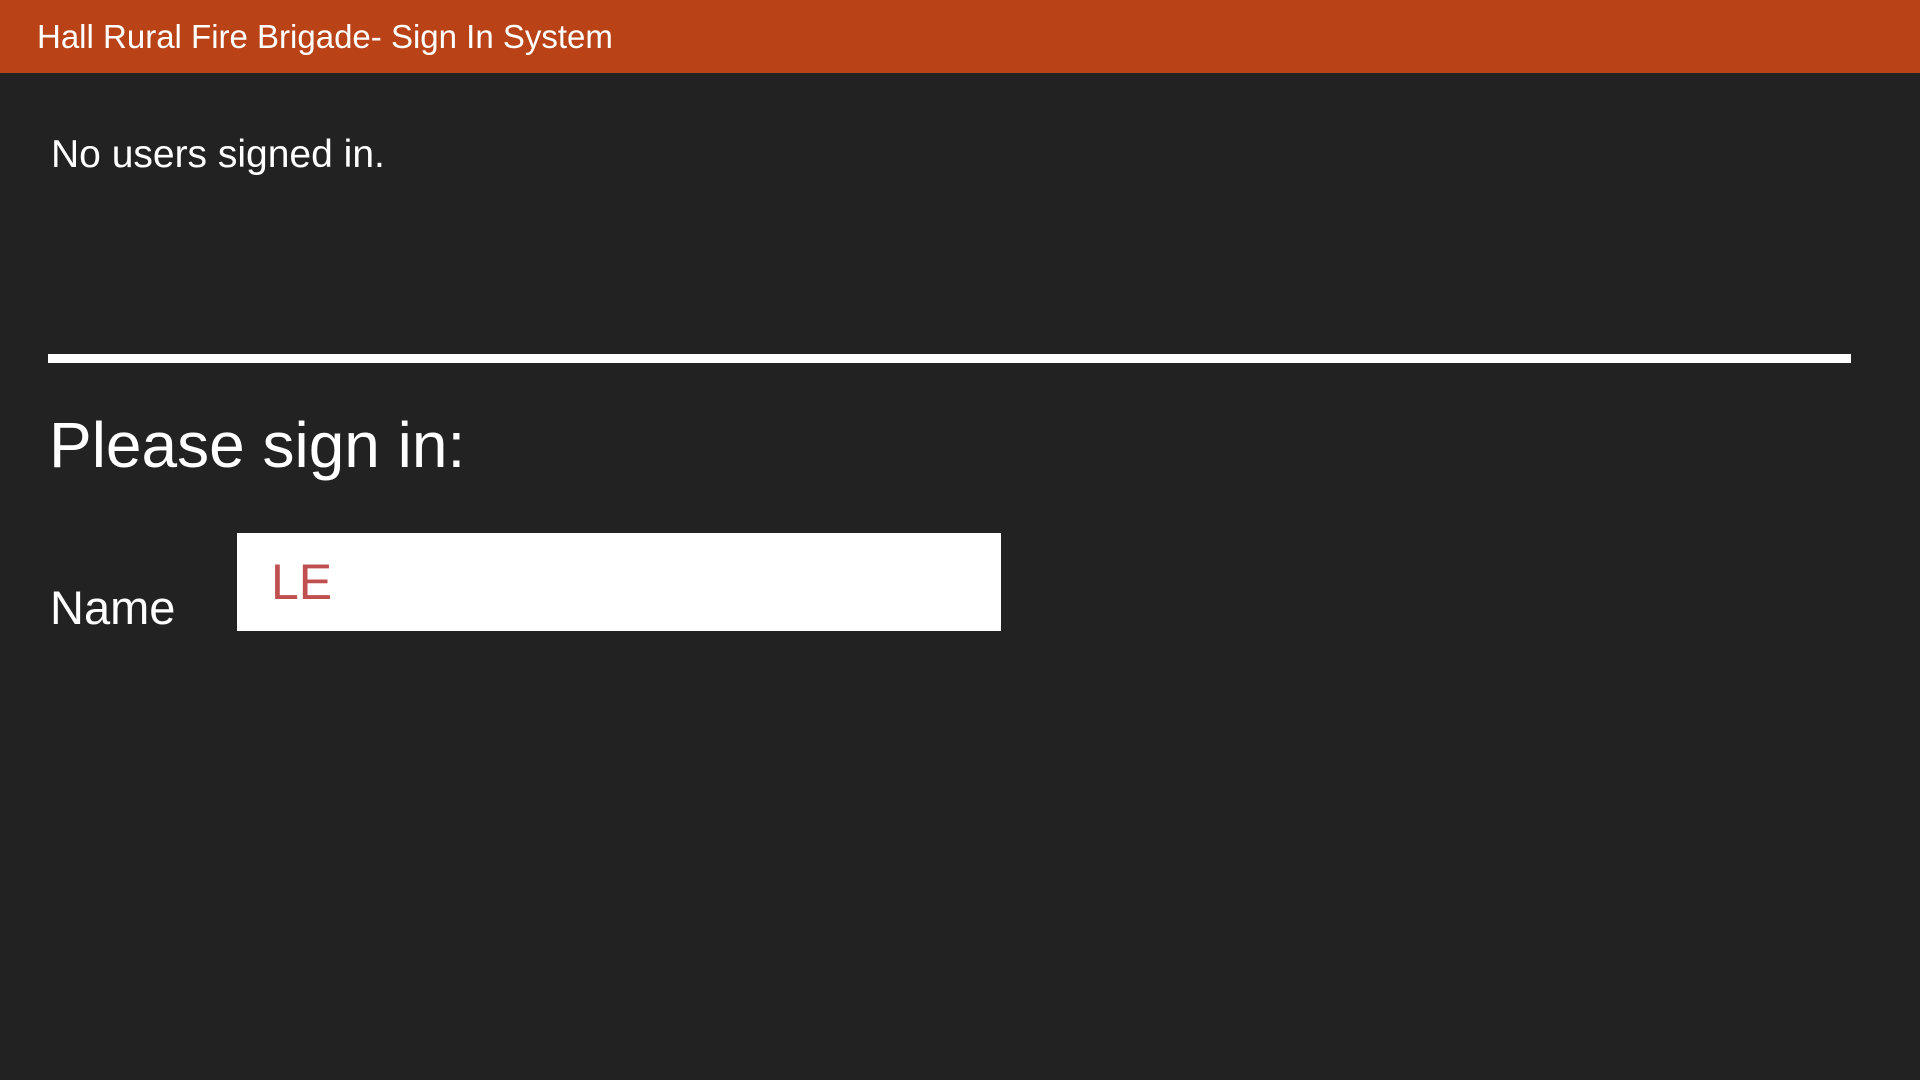  Describe the element at coordinates (113, 607) in the screenshot. I see `name-label: Name` at that location.